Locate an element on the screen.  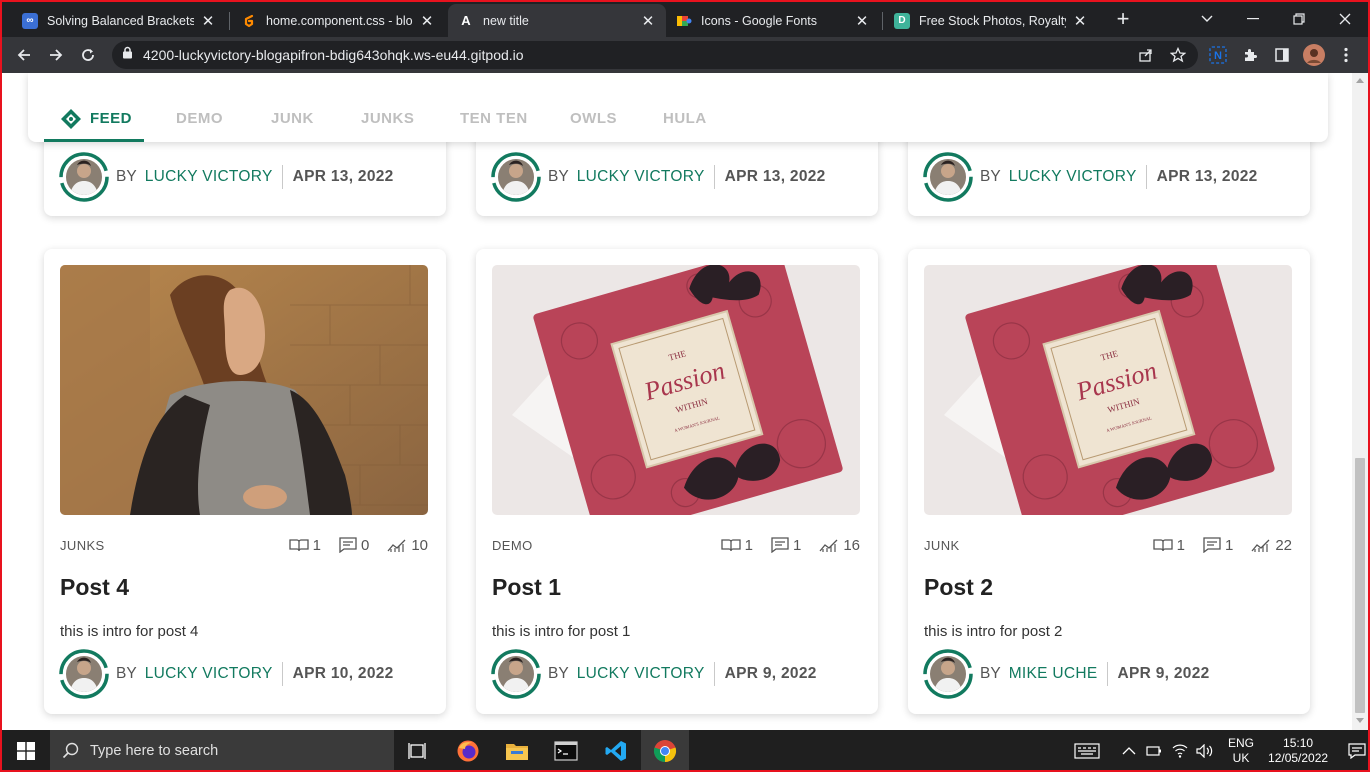
restore-button is located at coordinates (1299, 18).